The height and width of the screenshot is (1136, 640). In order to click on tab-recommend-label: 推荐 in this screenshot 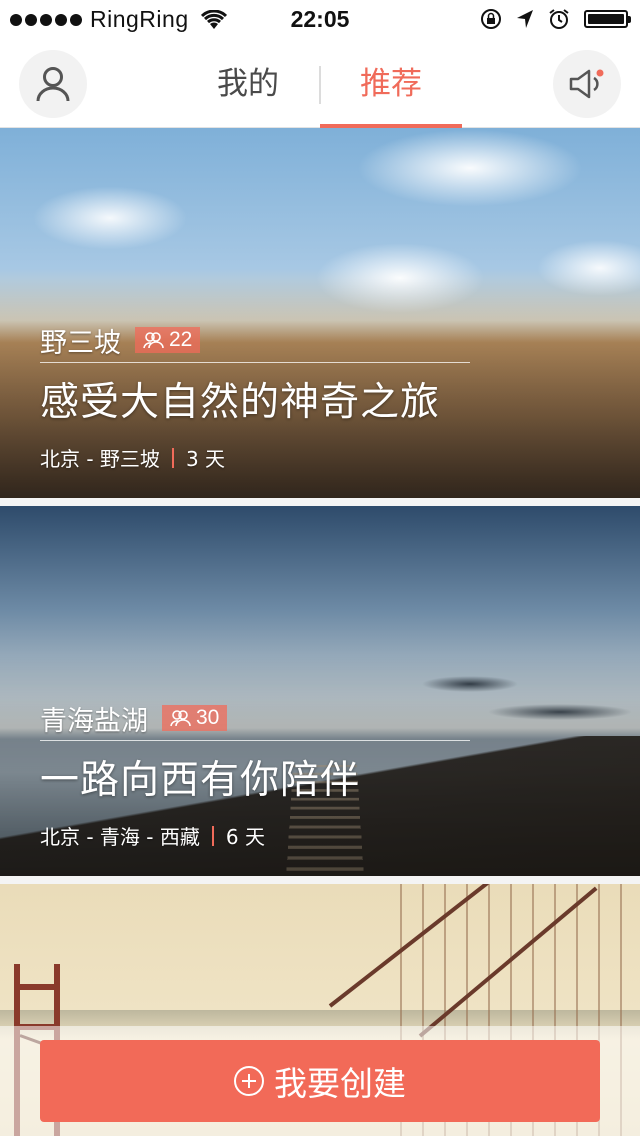, I will do `click(391, 84)`.